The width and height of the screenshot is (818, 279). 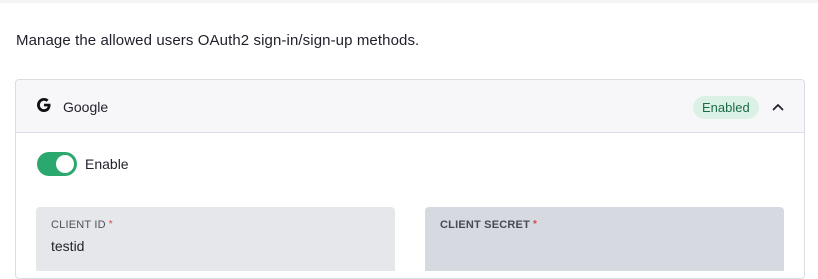 I want to click on chevron-up-icon, so click(x=778, y=107).